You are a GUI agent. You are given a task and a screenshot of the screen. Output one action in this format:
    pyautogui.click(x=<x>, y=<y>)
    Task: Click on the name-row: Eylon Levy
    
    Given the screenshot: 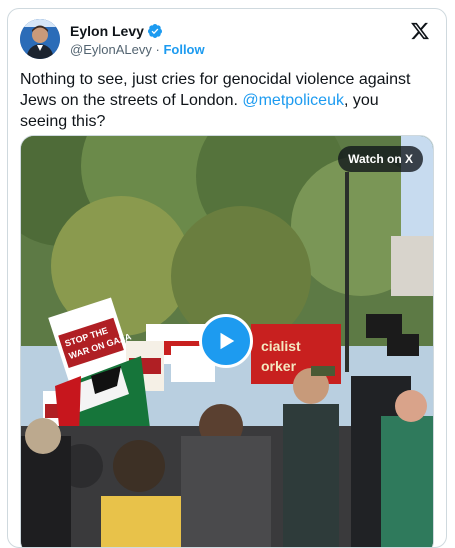 What is the action you would take?
    pyautogui.click(x=116, y=31)
    